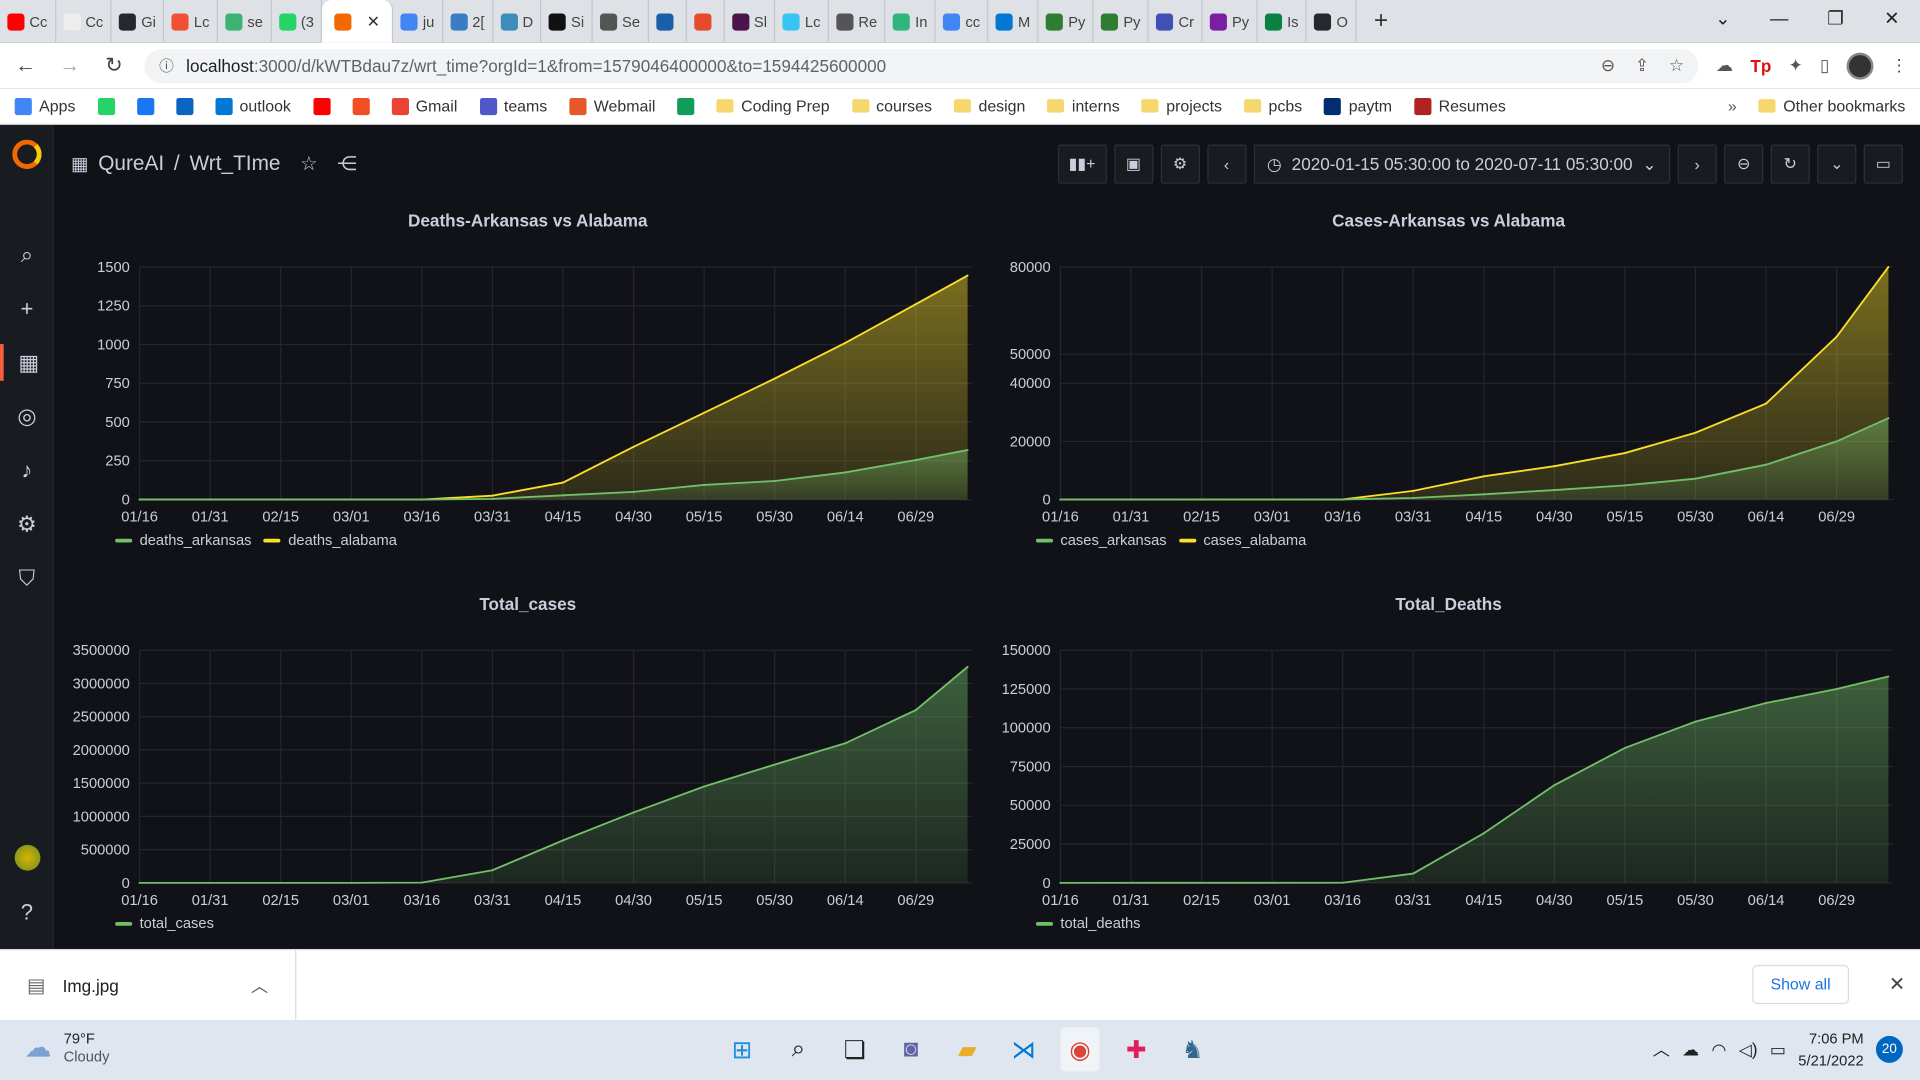 This screenshot has width=1920, height=1080. Describe the element at coordinates (528, 604) in the screenshot. I see `panel-title: Total_cases` at that location.